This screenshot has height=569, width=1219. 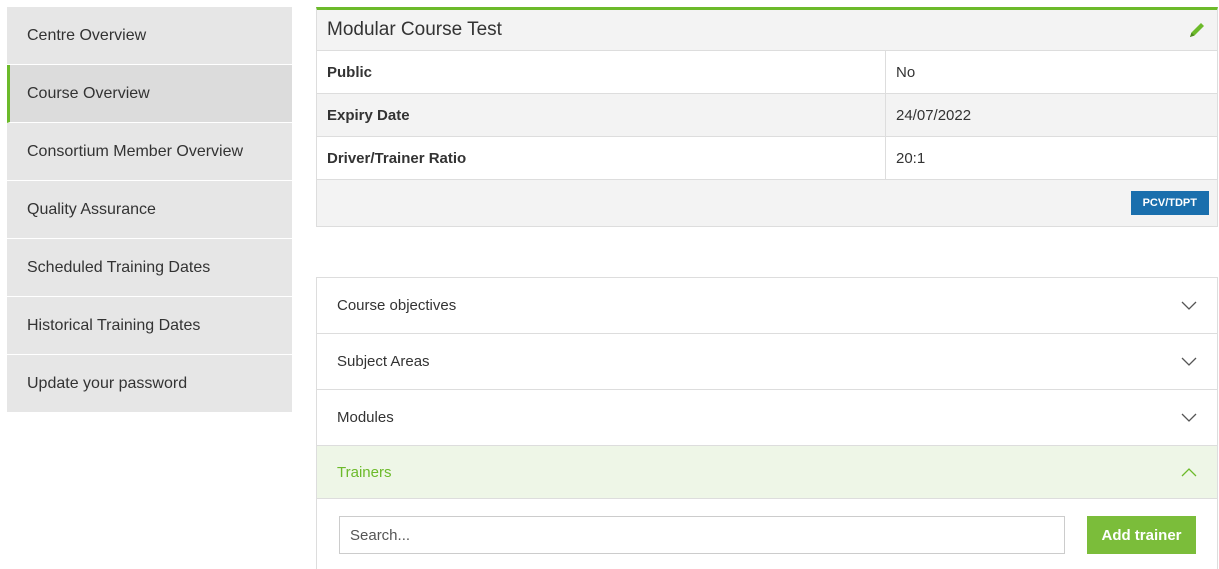 I want to click on detail-label-expiry-date: Expiry Date, so click(x=601, y=115).